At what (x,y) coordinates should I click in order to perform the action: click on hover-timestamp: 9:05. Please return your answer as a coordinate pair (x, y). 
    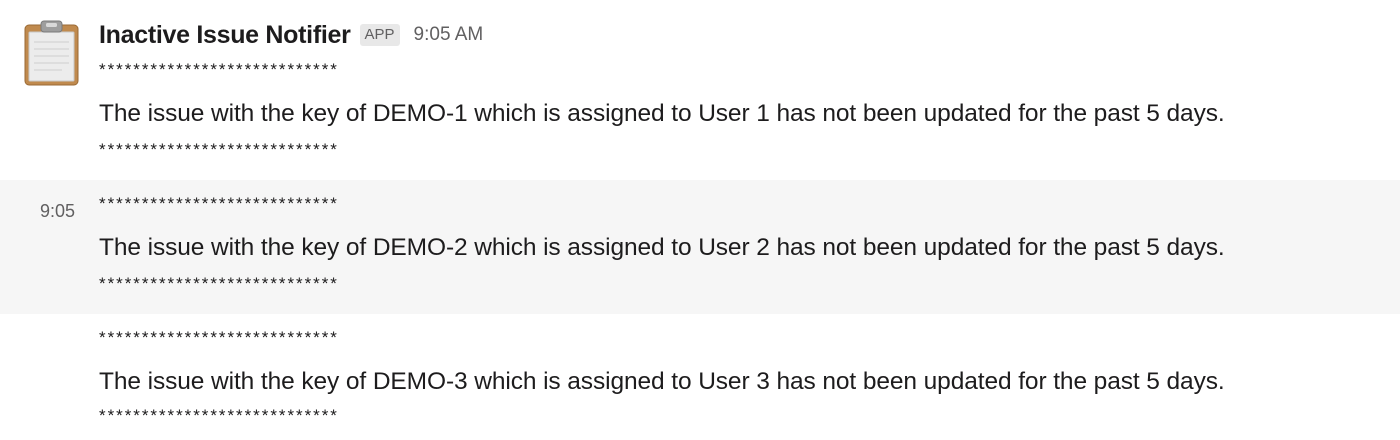
    Looking at the image, I should click on (57, 211).